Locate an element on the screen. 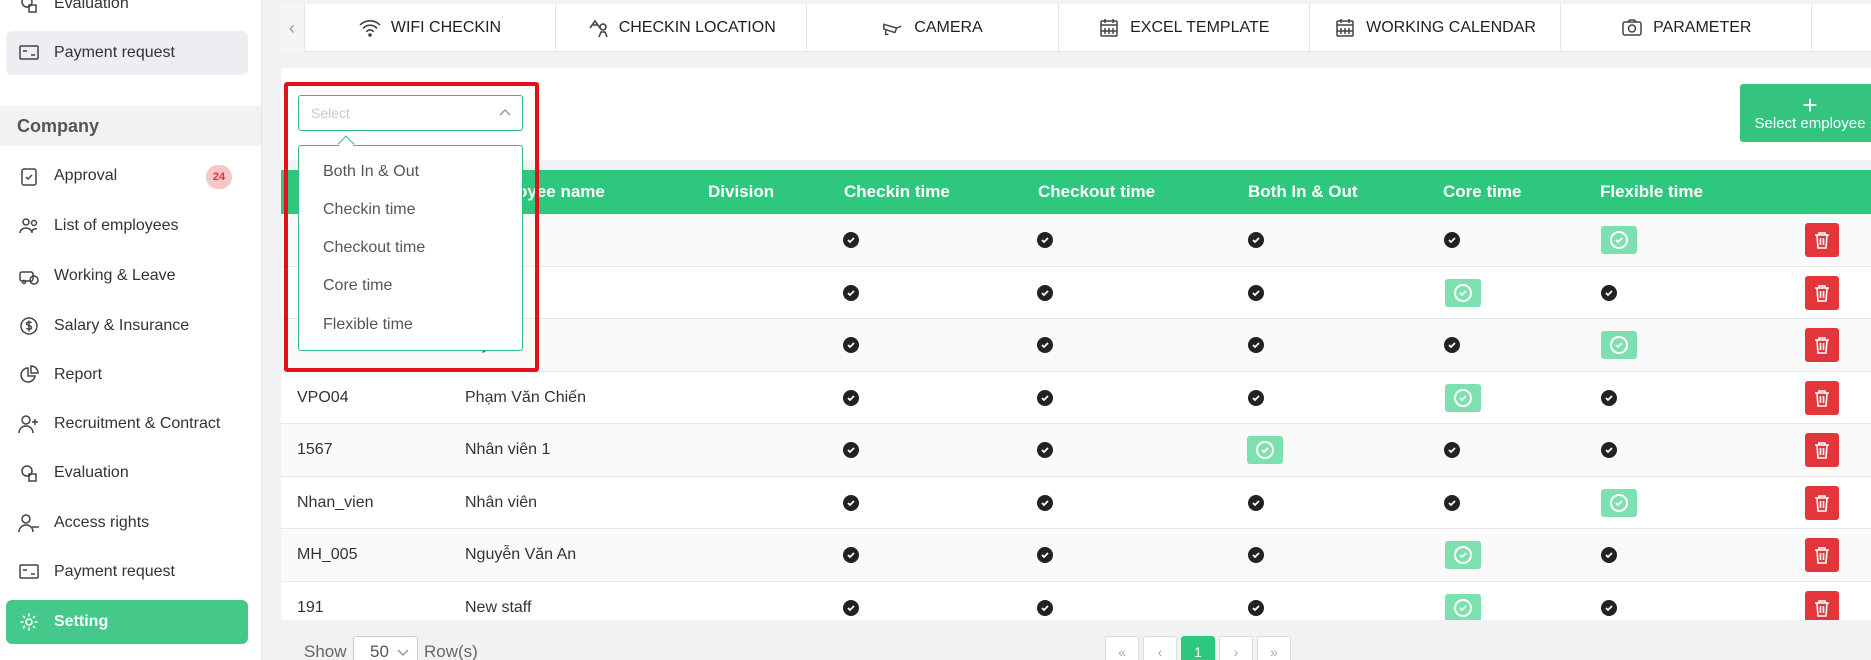  sidebar-item-label: Working & Leave is located at coordinates (115, 275).